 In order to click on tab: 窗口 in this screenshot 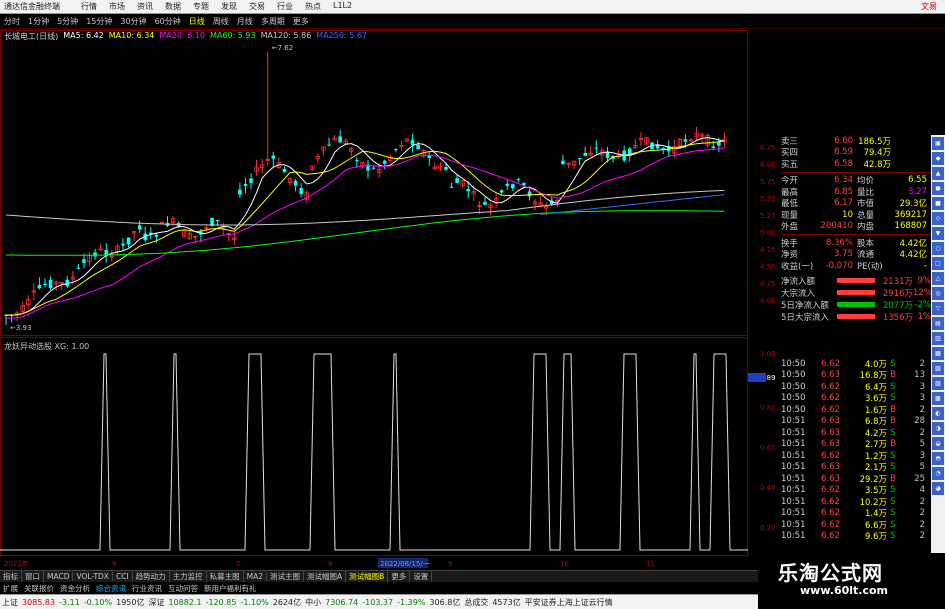, I will do `click(33, 576)`.